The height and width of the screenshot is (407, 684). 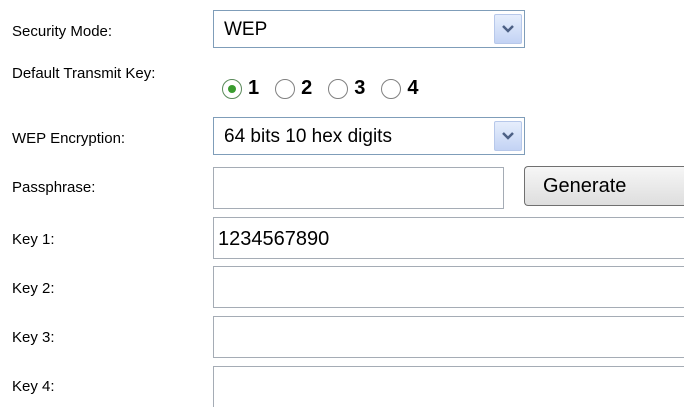 What do you see at coordinates (246, 29) in the screenshot?
I see `security-mode-value: WEP` at bounding box center [246, 29].